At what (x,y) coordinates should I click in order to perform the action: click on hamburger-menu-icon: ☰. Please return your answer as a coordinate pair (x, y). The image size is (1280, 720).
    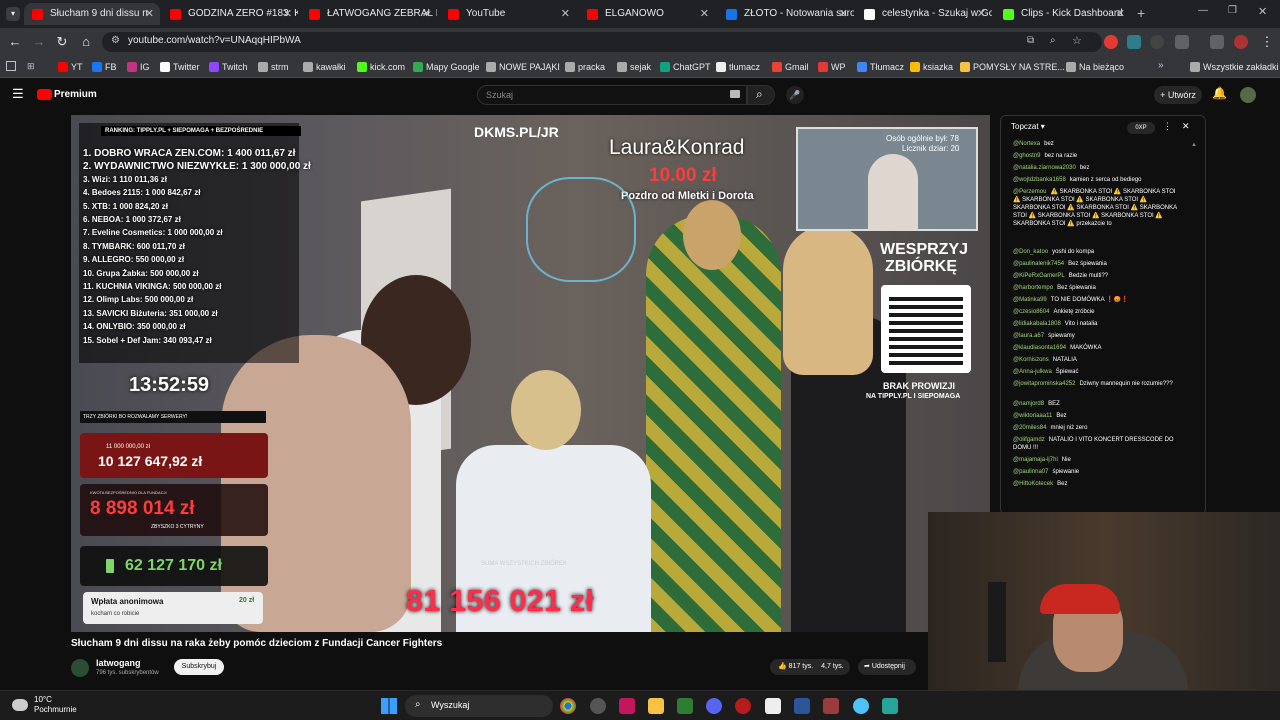
    Looking at the image, I should click on (18, 94).